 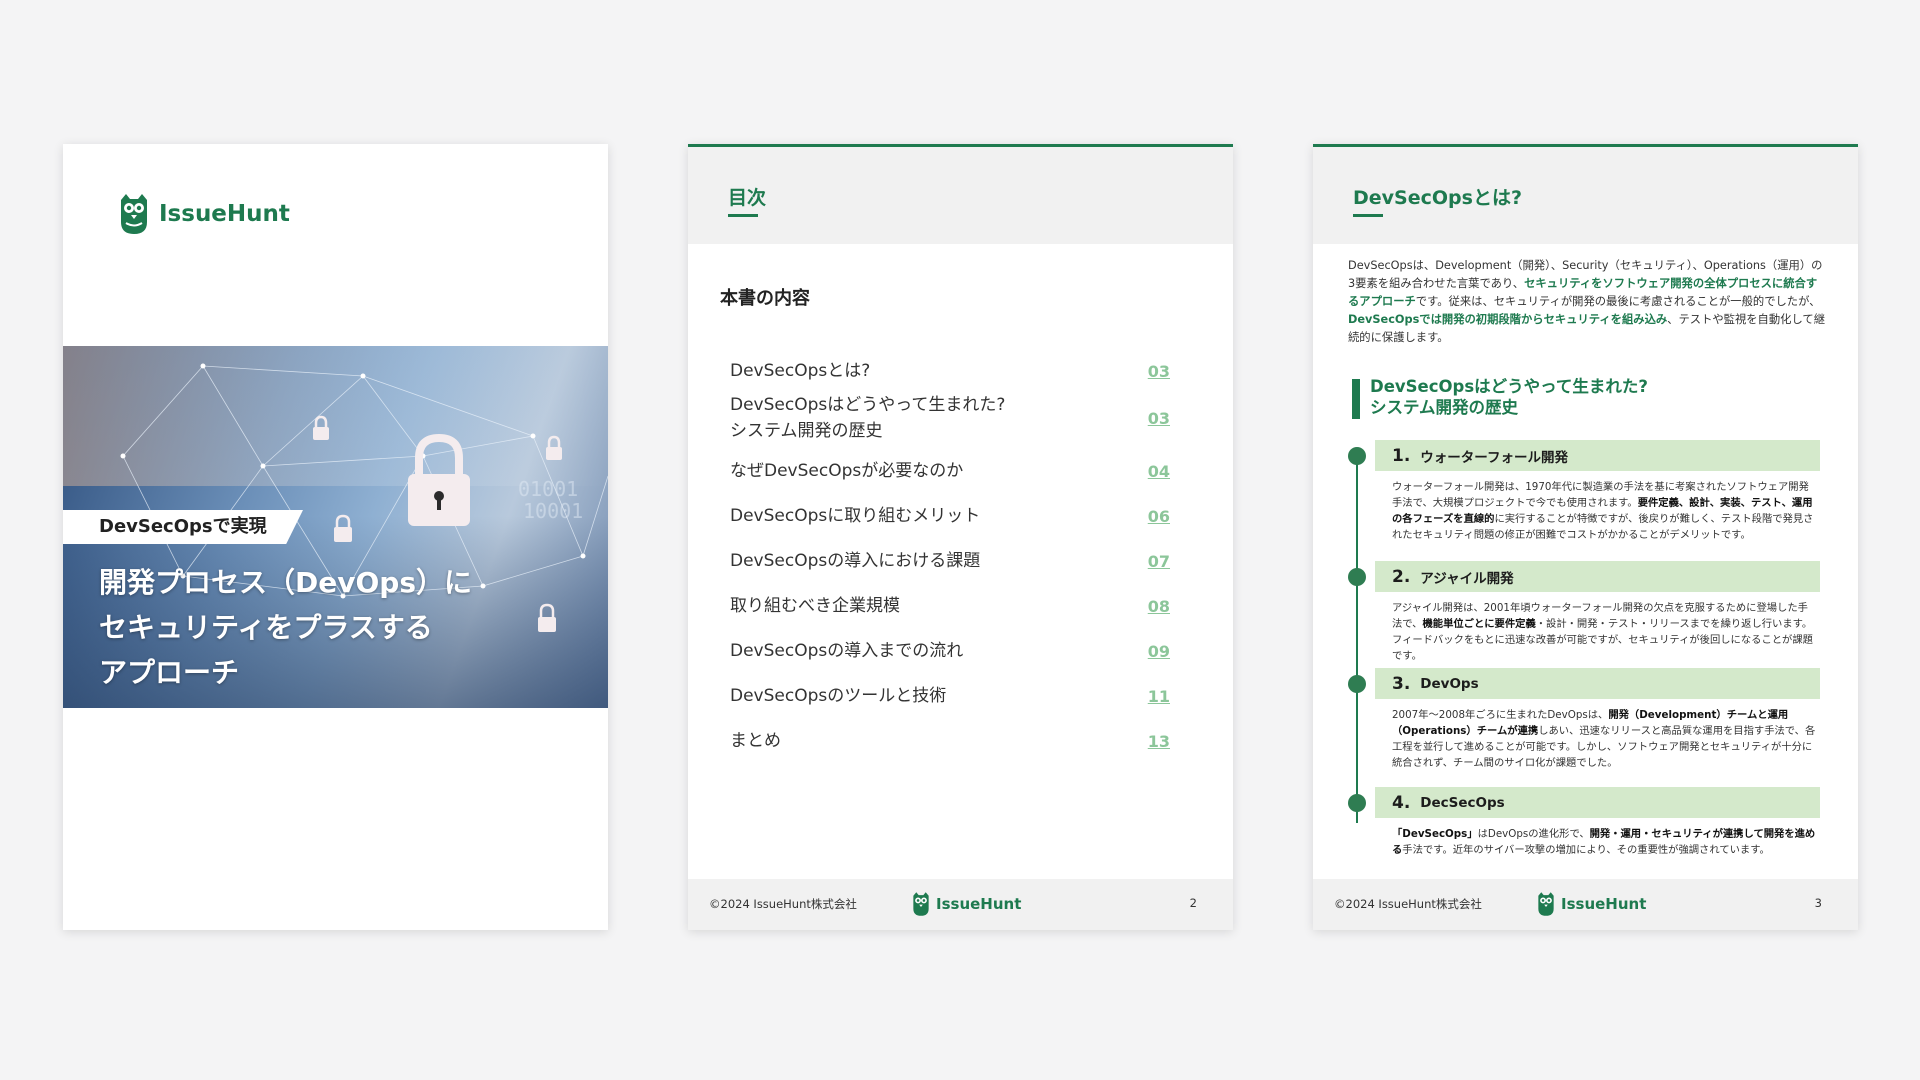 I want to click on toc-entry-title: DevSecOpsに取り組むメリット, so click(x=855, y=516).